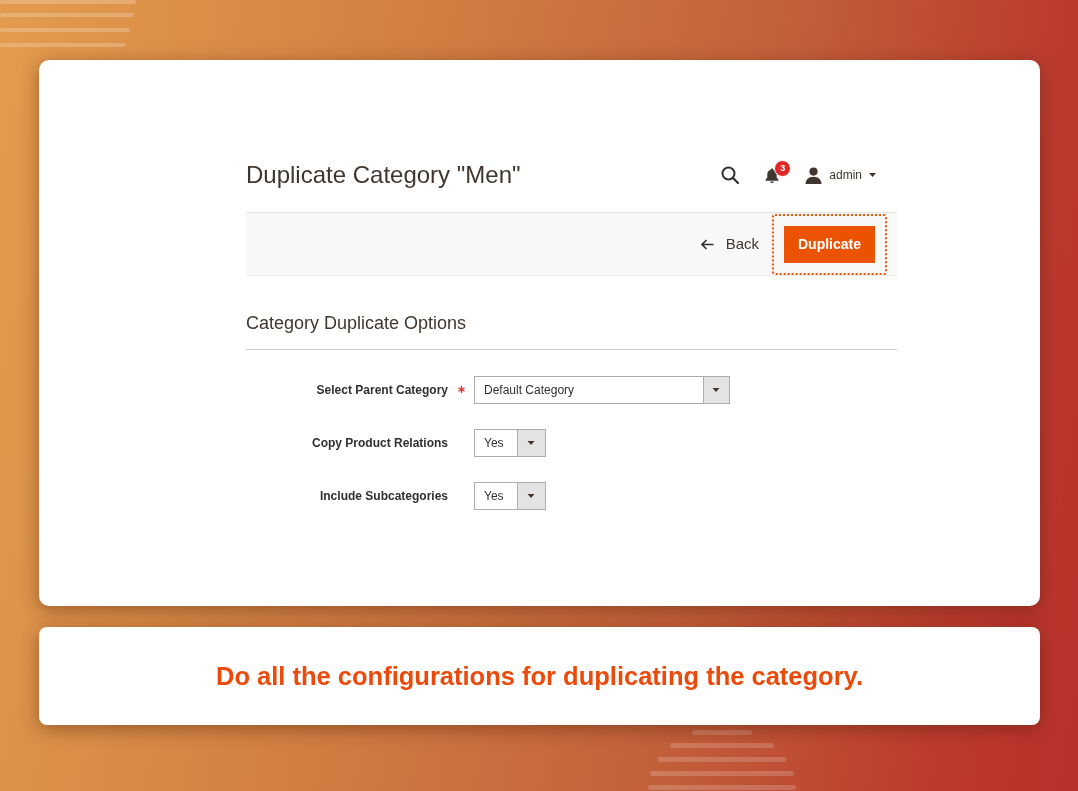  I want to click on duplicate-button: Duplicate, so click(829, 244).